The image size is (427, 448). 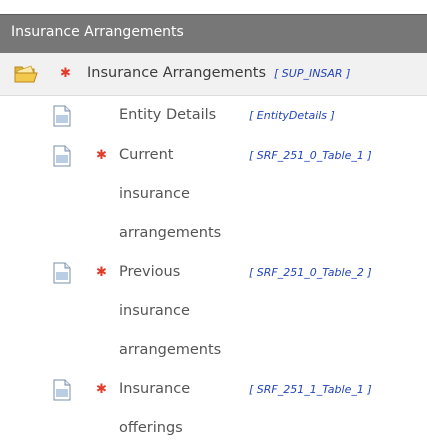 I want to click on folder-open-icon, so click(x=26, y=74).